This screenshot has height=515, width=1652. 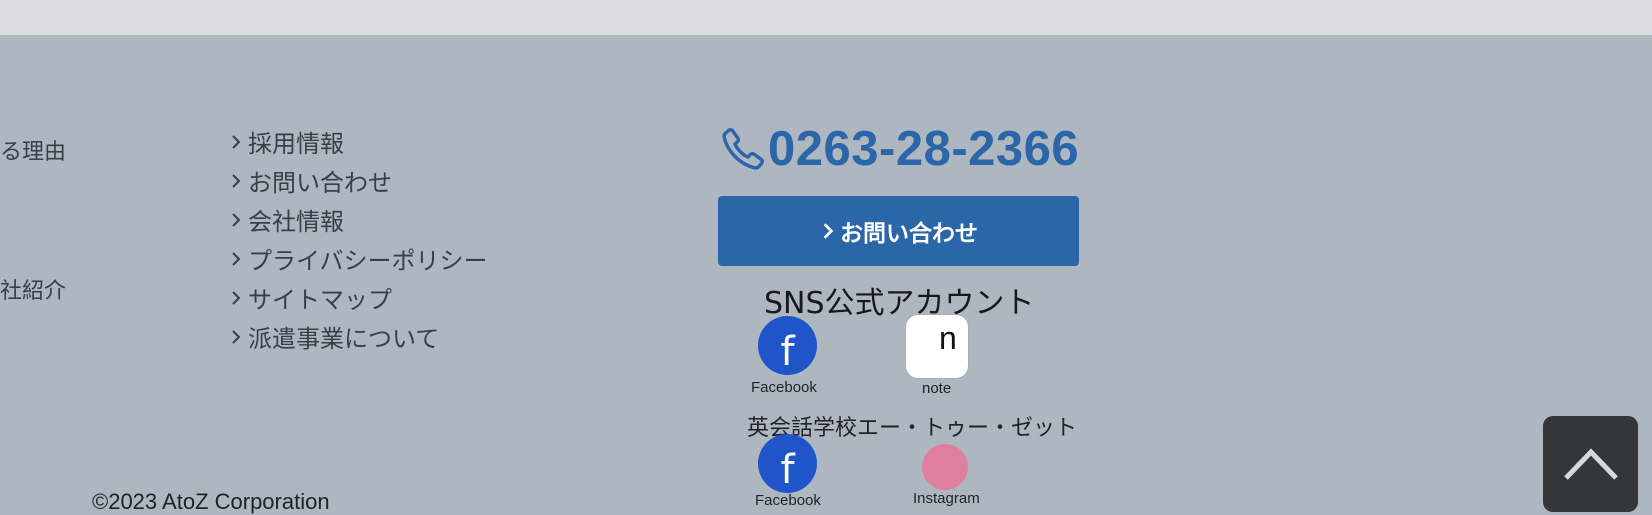 What do you see at coordinates (743, 149) in the screenshot?
I see `phone-icon` at bounding box center [743, 149].